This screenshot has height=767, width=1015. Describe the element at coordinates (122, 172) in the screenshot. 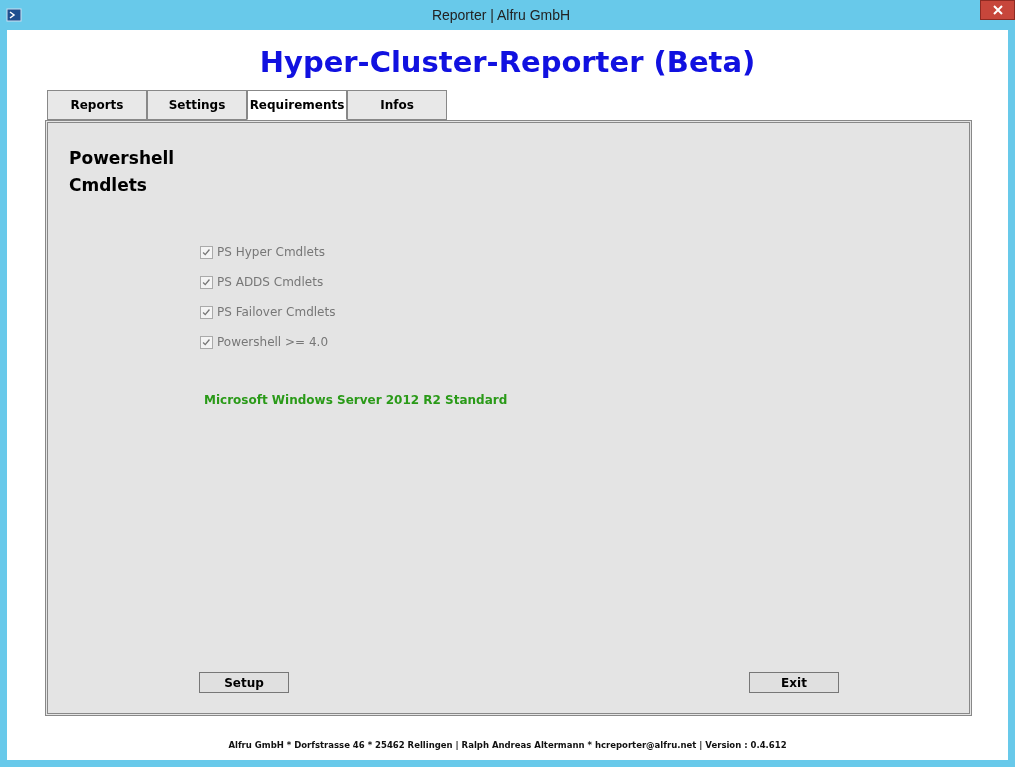

I see `section-title: Powershell Cmdlets` at that location.